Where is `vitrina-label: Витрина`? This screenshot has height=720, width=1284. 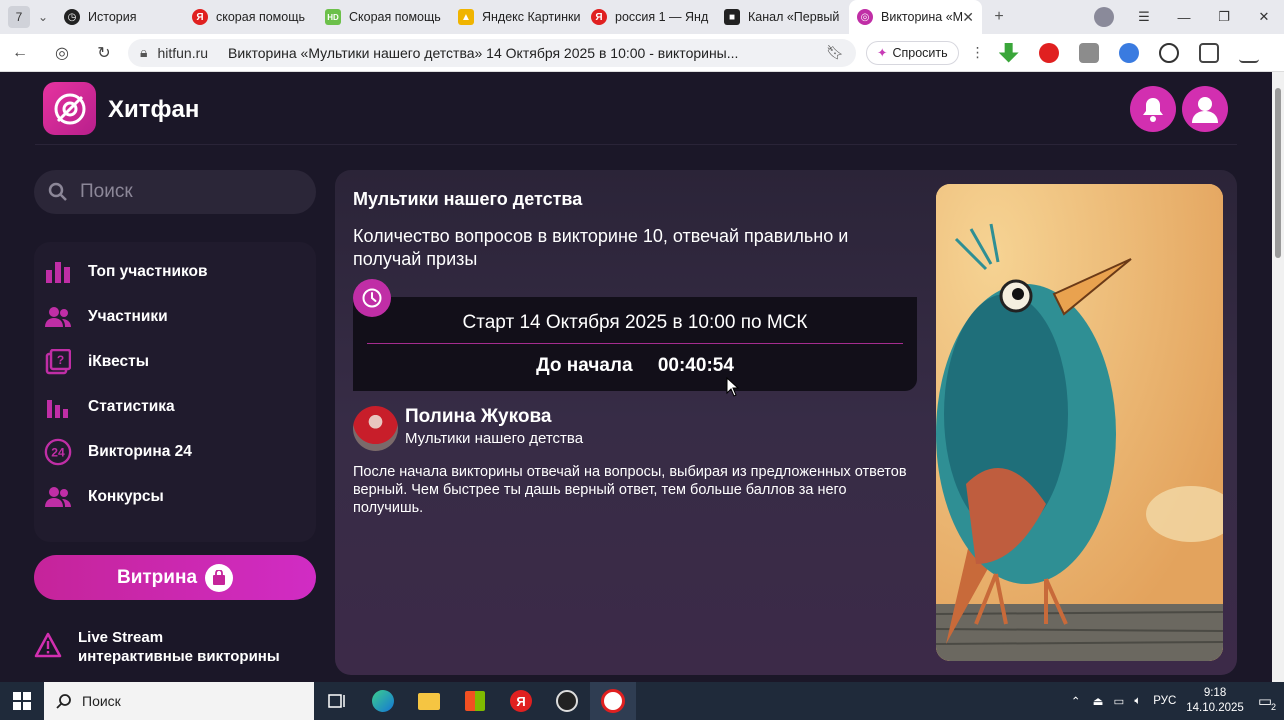 vitrina-label: Витрина is located at coordinates (157, 577).